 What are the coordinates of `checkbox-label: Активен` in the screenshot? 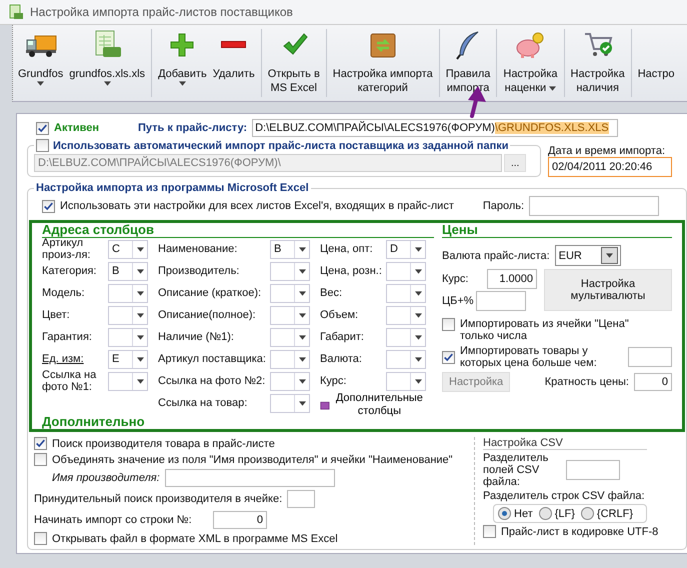 It's located at (76, 128).